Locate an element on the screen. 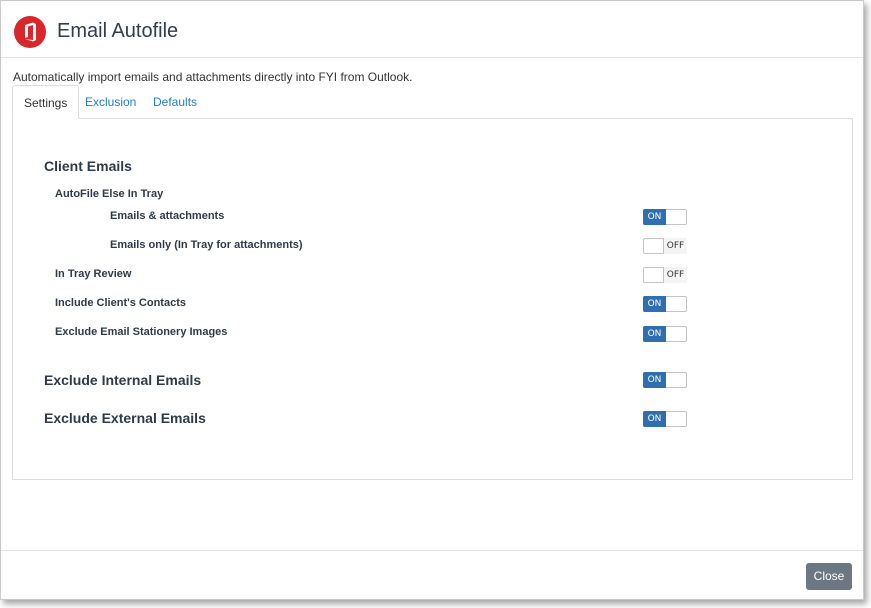 The image size is (871, 608). exclude-stationery-images-toggle: ON is located at coordinates (665, 334).